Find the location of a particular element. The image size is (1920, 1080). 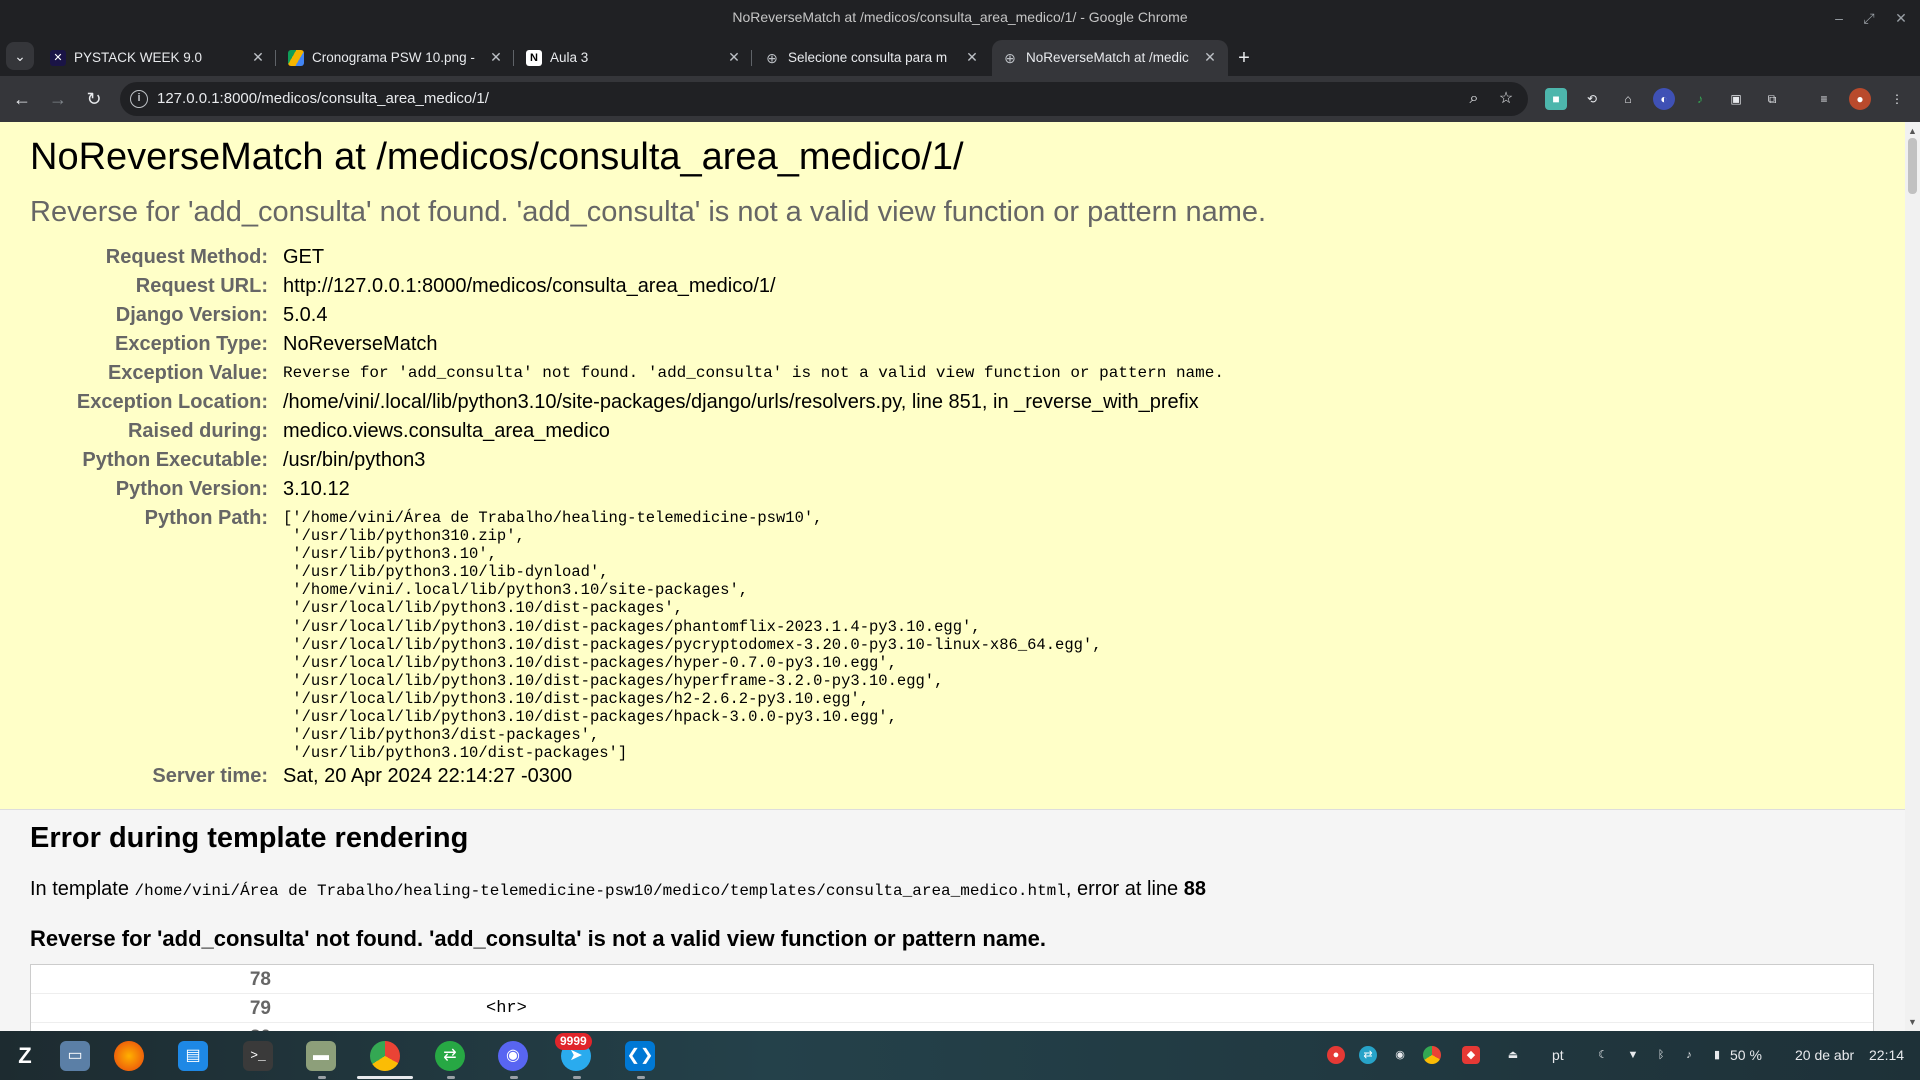

meta-key: Server time: is located at coordinates (210, 776).